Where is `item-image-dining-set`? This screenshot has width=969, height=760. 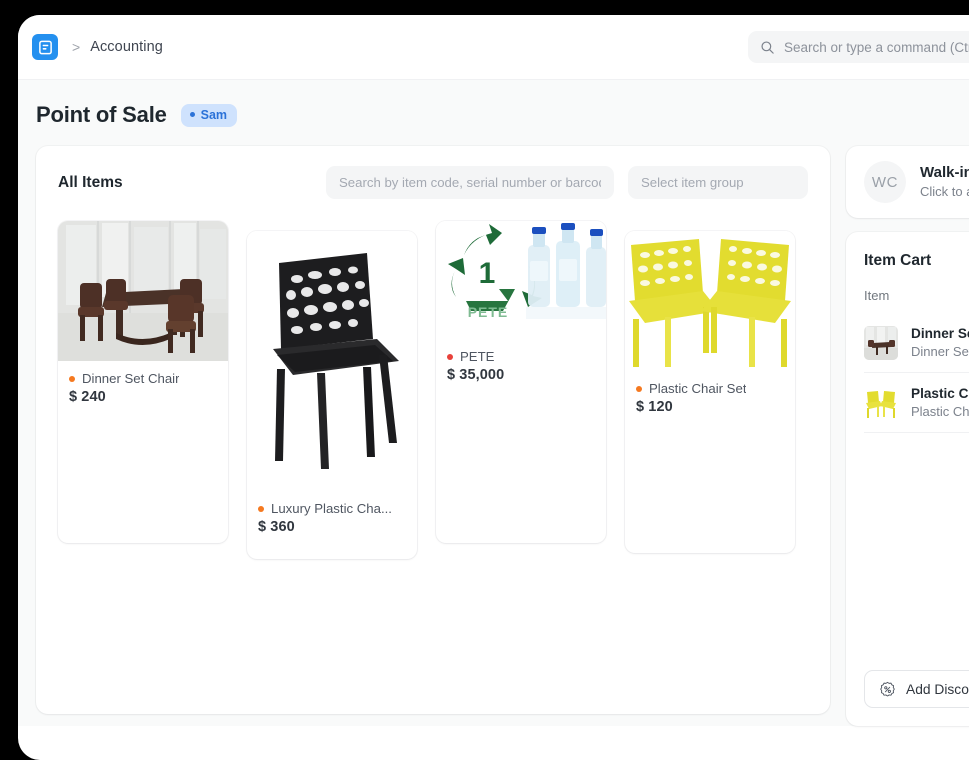 item-image-dining-set is located at coordinates (143, 291).